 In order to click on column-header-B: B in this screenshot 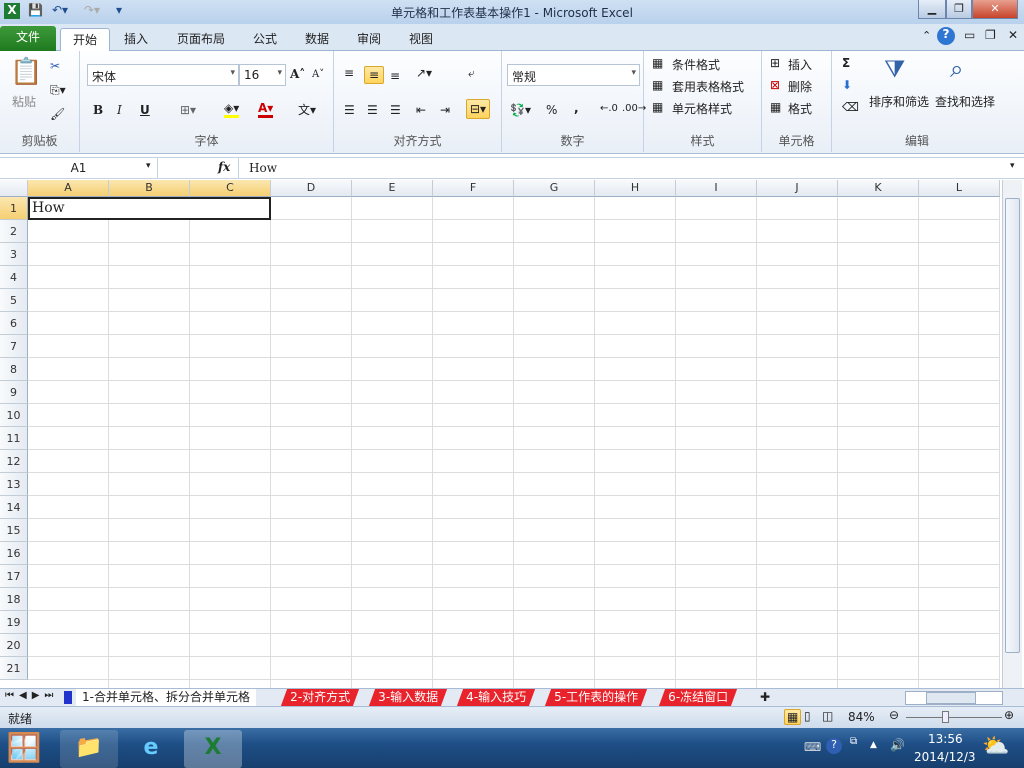, I will do `click(149, 188)`.